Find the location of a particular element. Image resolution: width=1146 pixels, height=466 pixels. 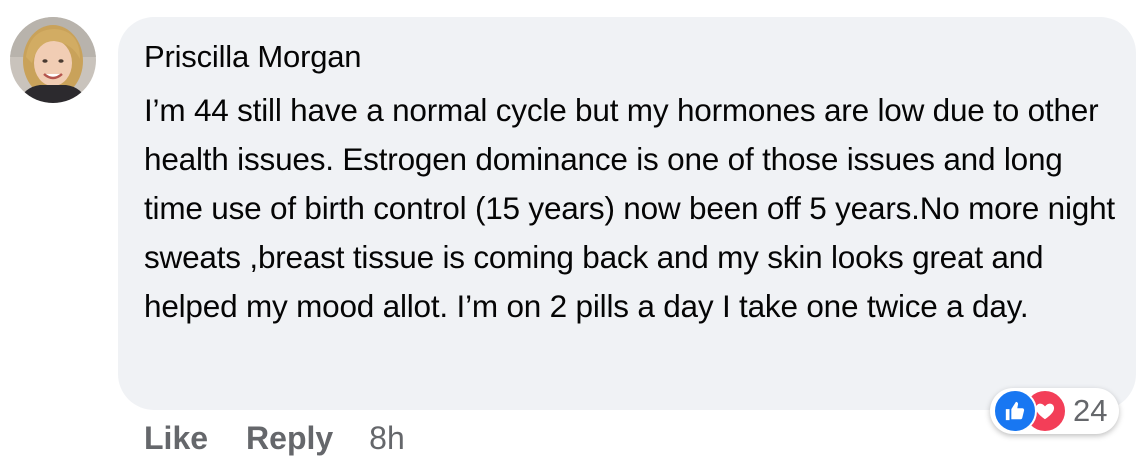

like-button: Like is located at coordinates (176, 438).